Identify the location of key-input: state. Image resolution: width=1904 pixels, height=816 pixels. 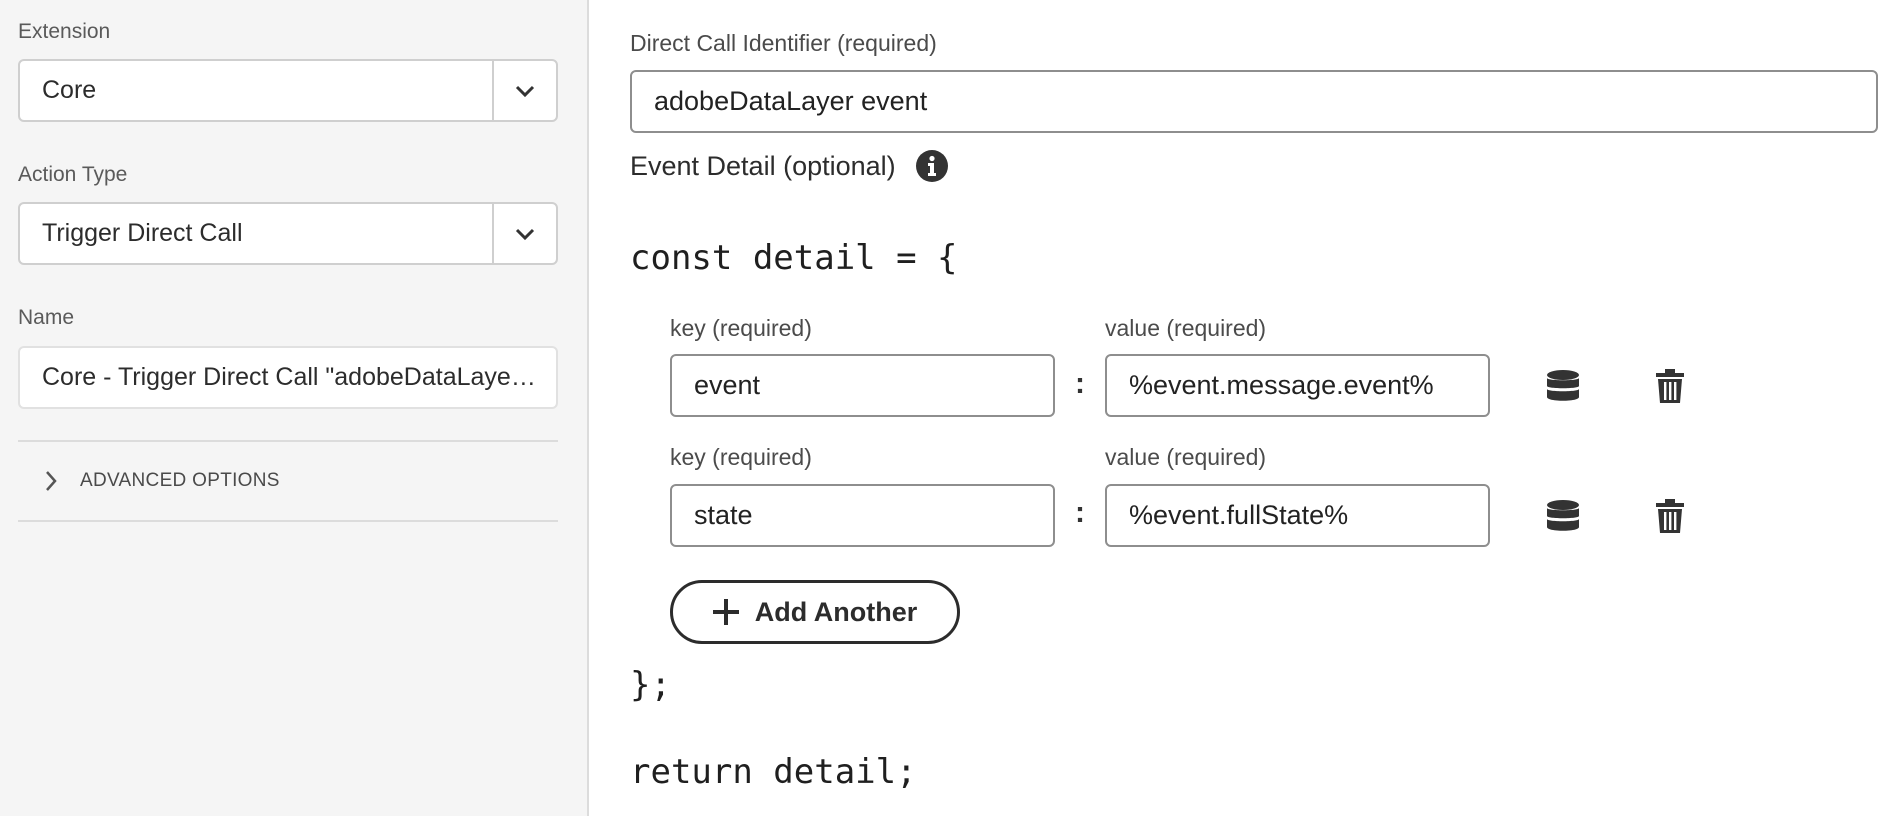
(862, 515).